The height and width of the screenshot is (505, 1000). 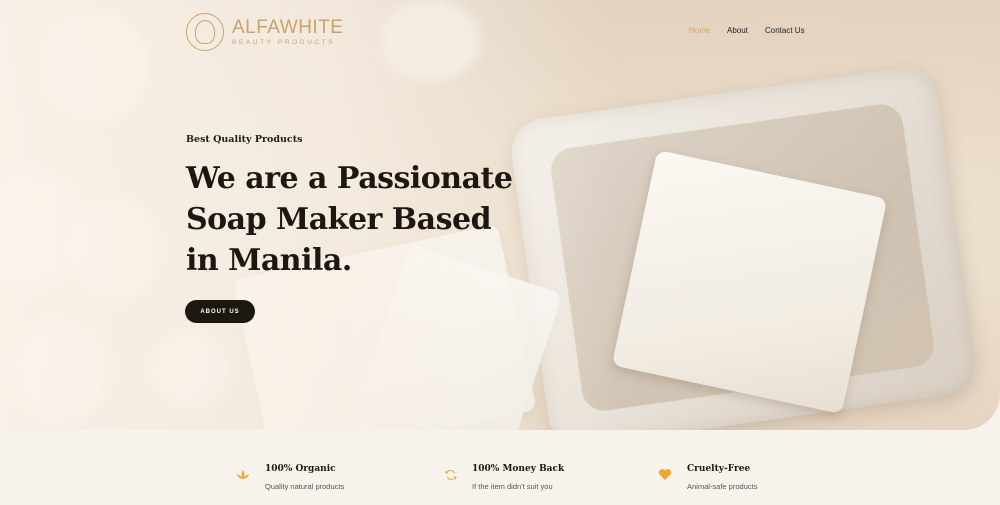 What do you see at coordinates (284, 42) in the screenshot?
I see `brand-tagline: BEAUTY PRODUCTS` at bounding box center [284, 42].